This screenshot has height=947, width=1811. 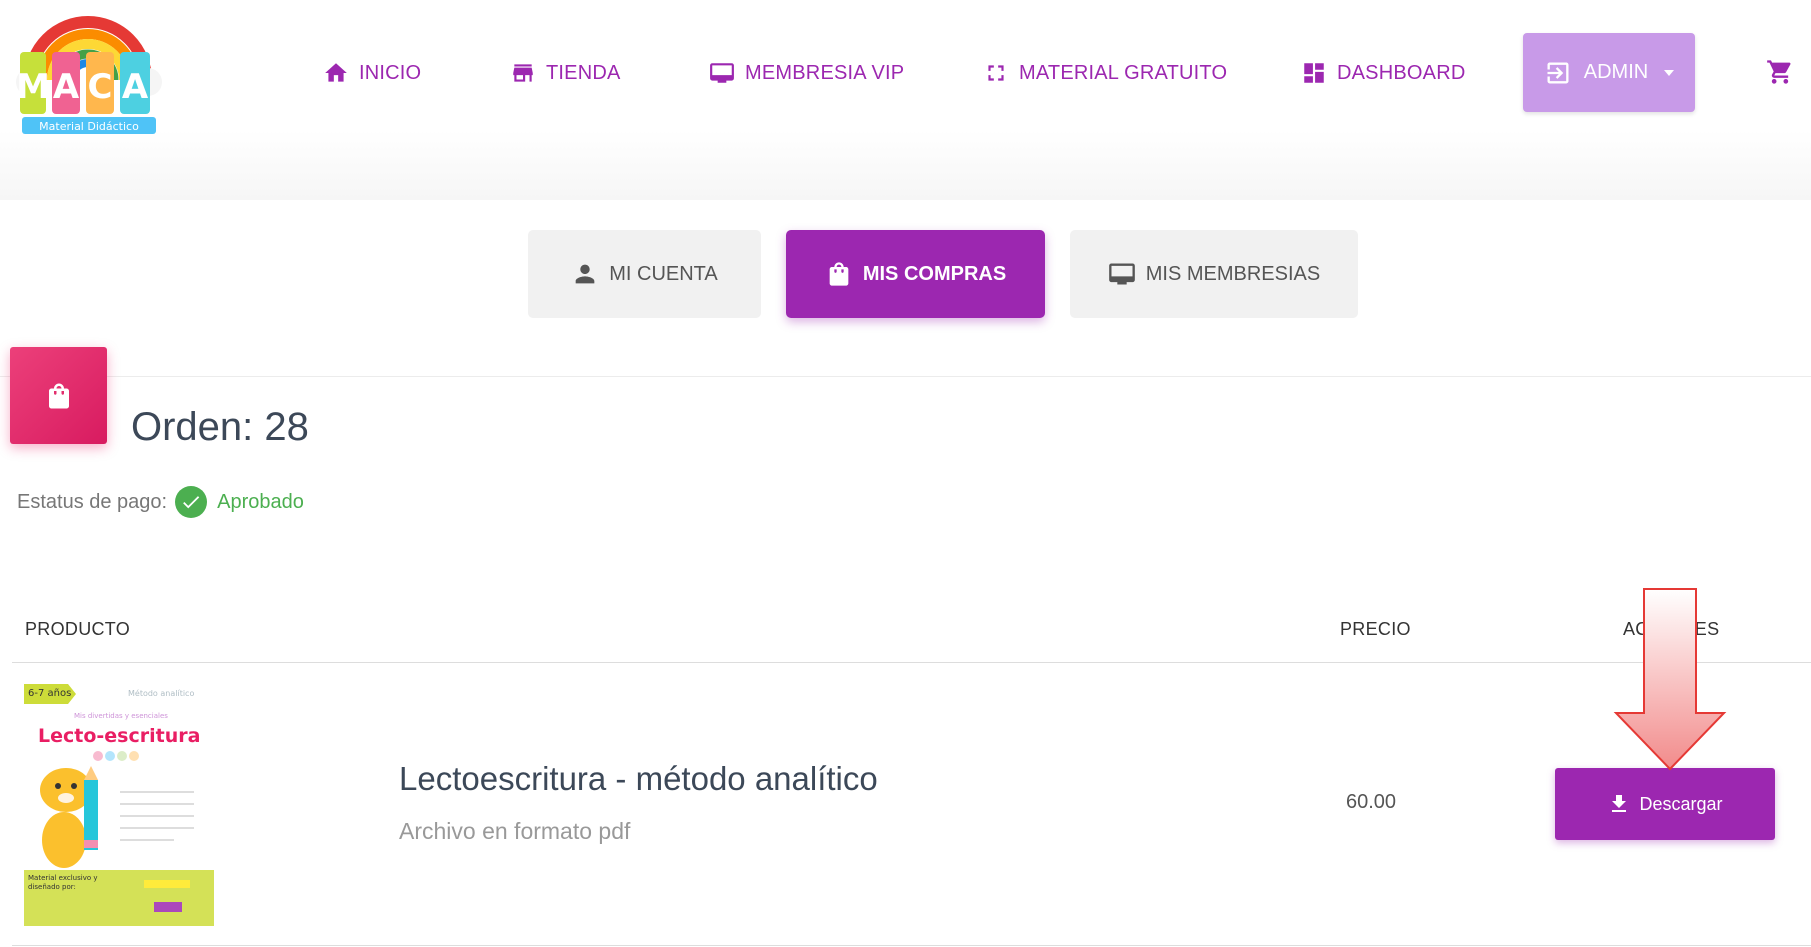 I want to click on admin-label: ADMIN, so click(x=1616, y=72).